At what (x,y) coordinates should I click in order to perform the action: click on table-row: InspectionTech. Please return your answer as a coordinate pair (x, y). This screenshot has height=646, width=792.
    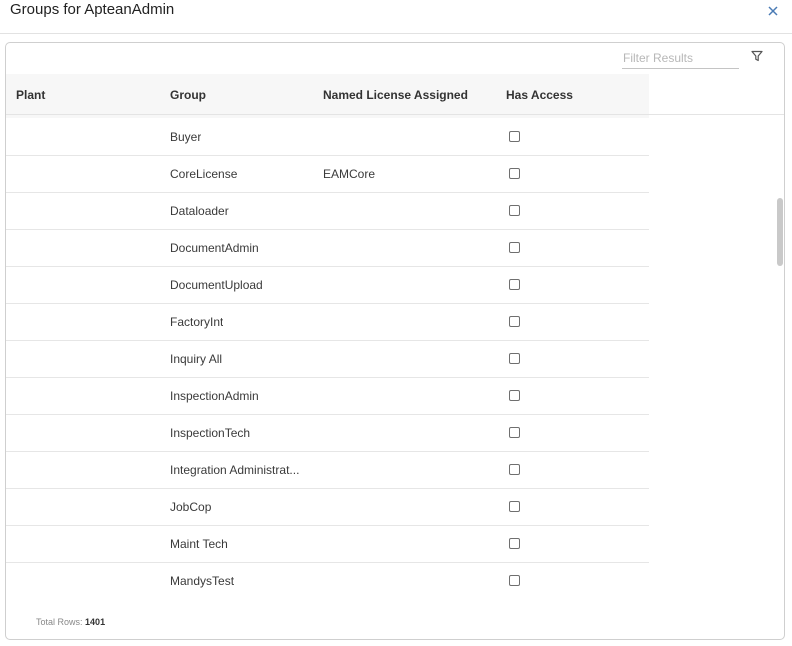
    Looking at the image, I should click on (327, 433).